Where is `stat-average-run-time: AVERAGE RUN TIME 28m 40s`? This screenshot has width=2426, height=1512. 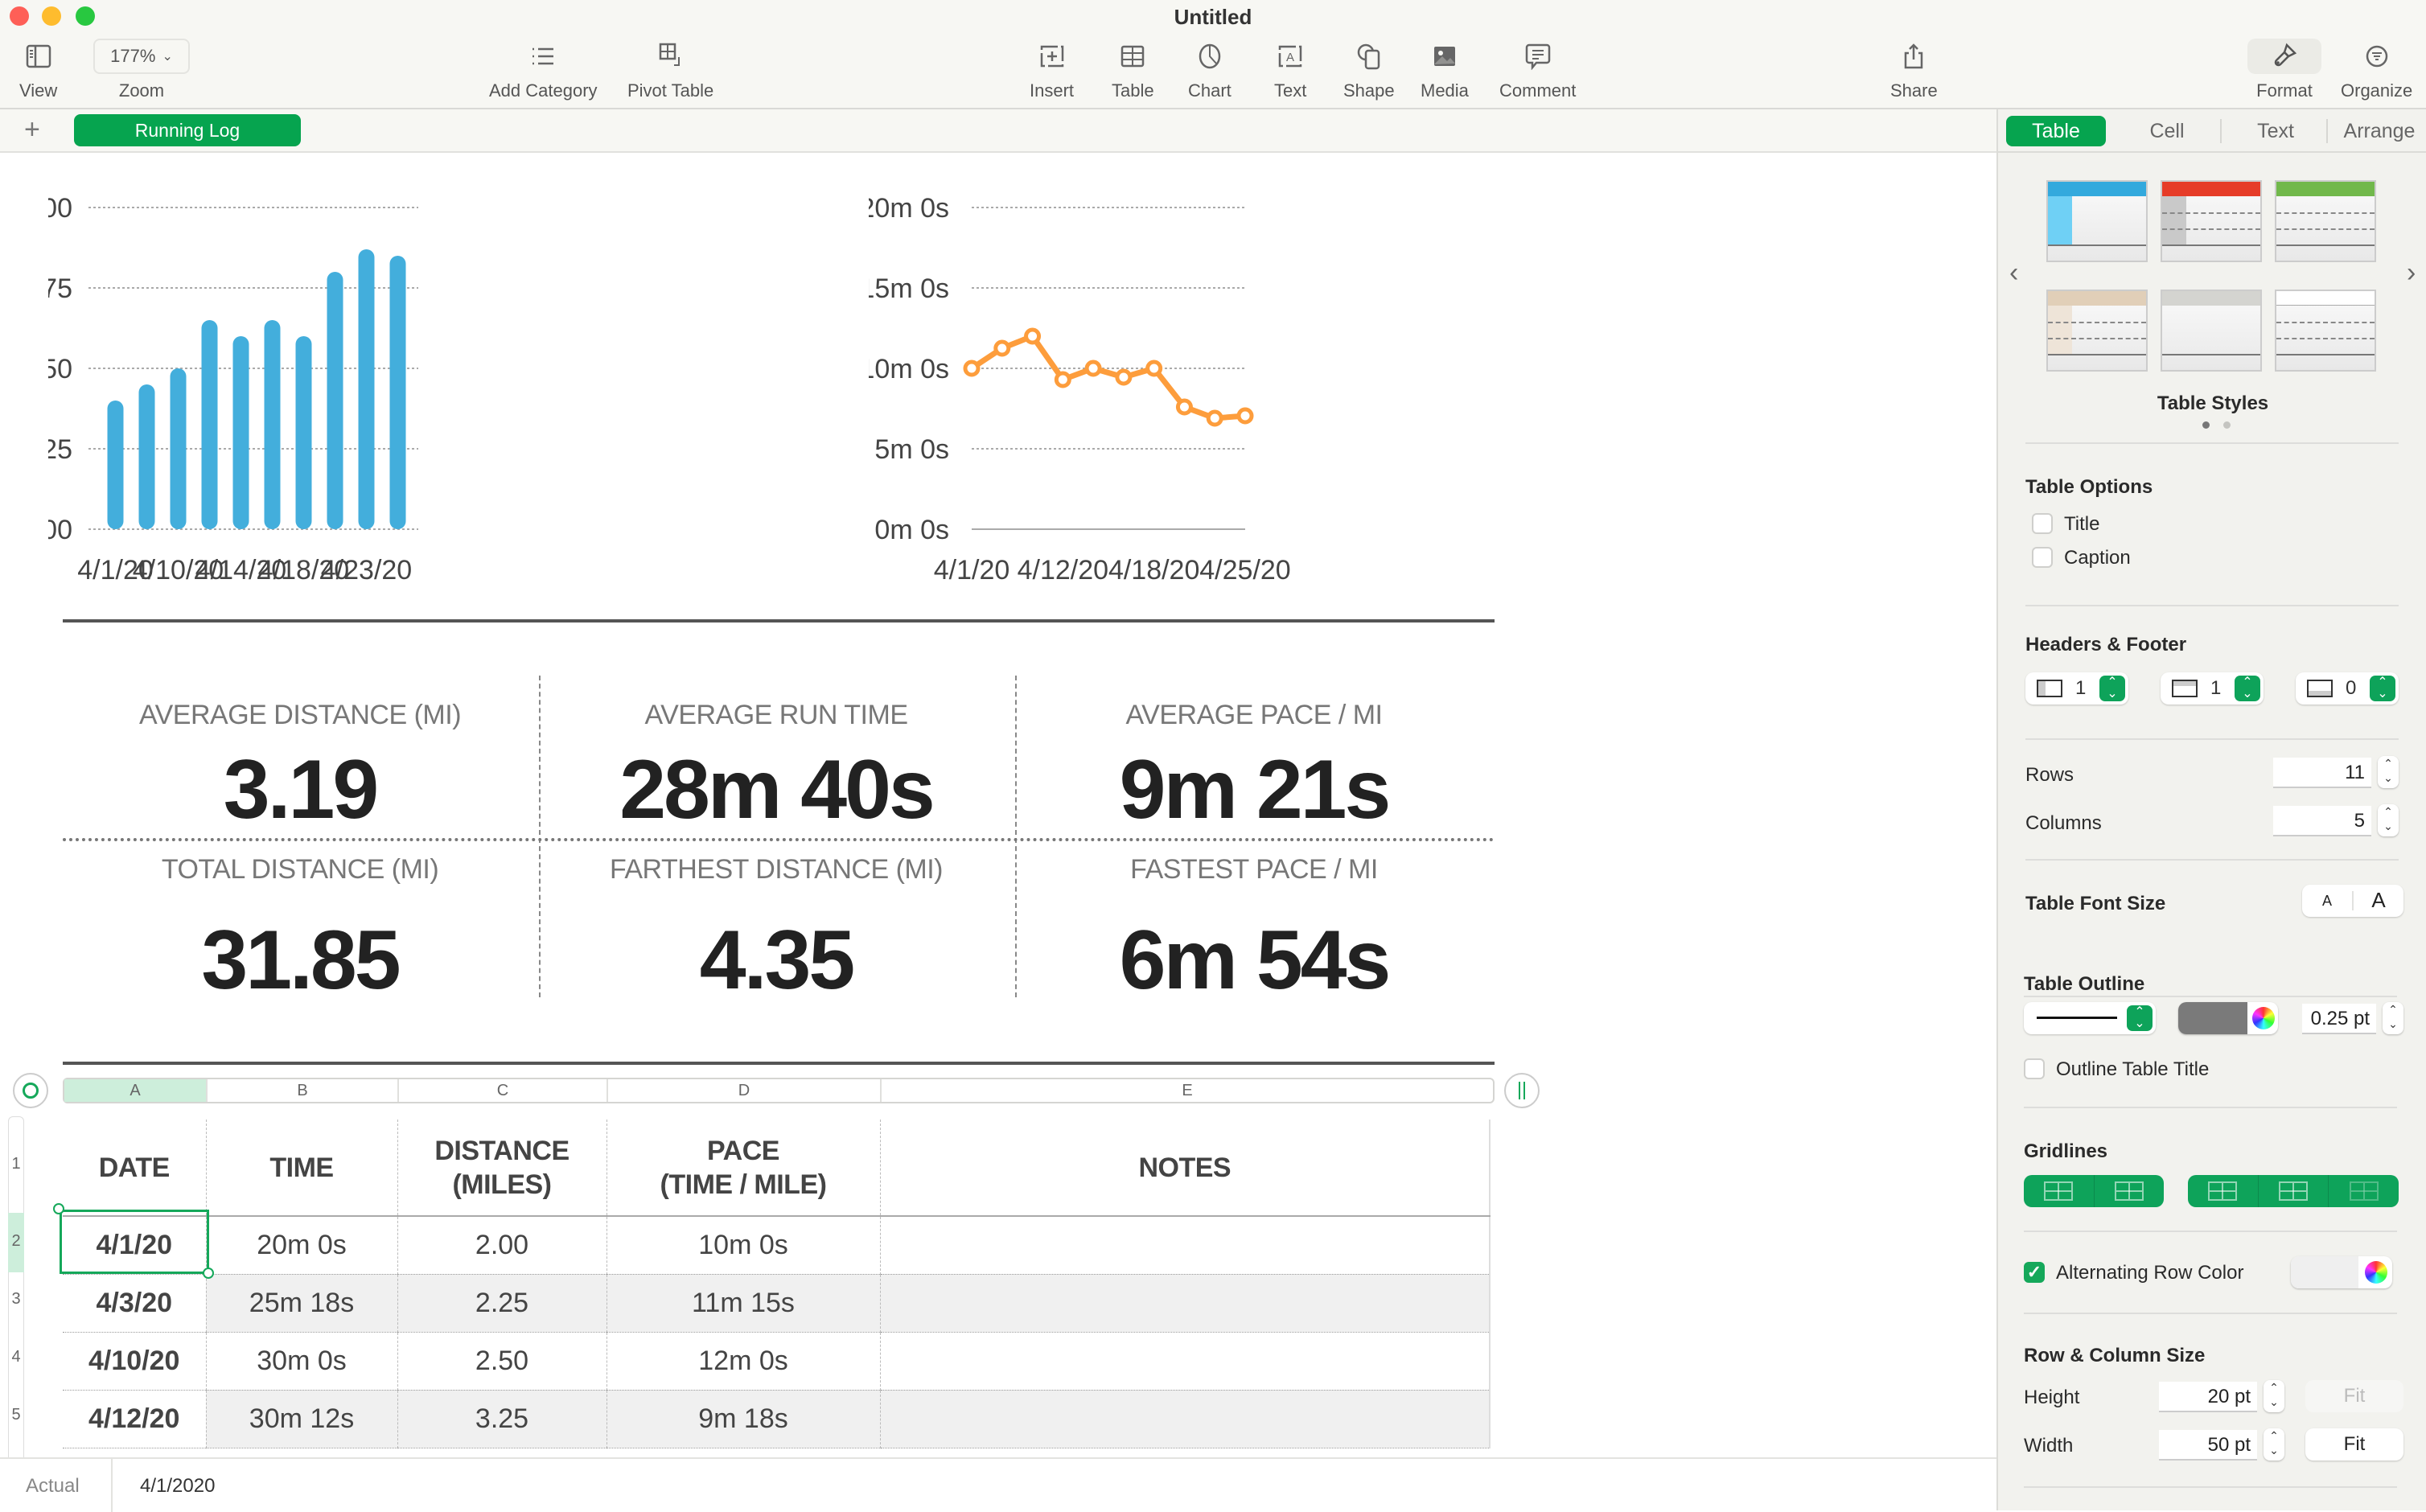
stat-average-run-time: AVERAGE RUN TIME 28m 40s is located at coordinates (776, 769).